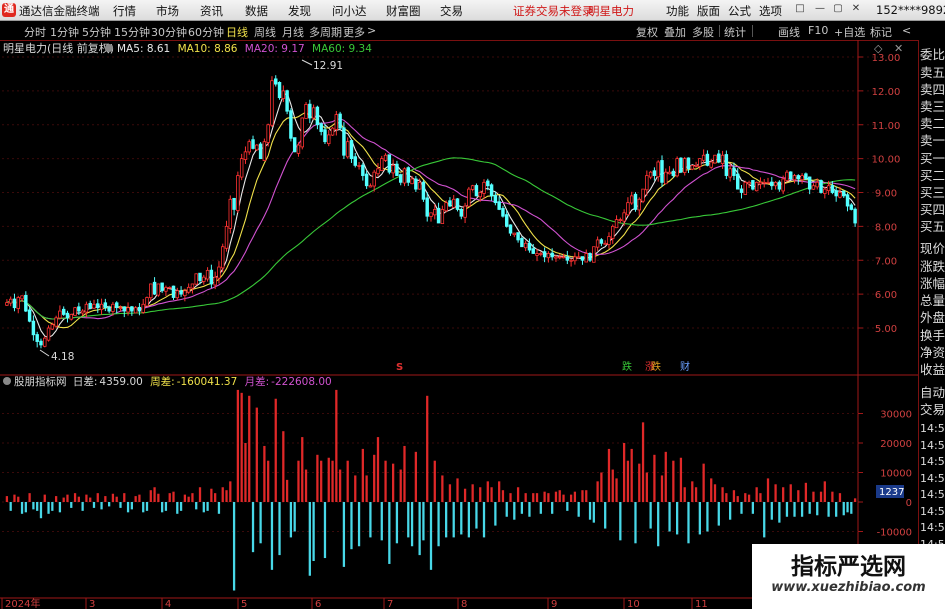  What do you see at coordinates (932, 370) in the screenshot?
I see `side-earnings: 收益` at bounding box center [932, 370].